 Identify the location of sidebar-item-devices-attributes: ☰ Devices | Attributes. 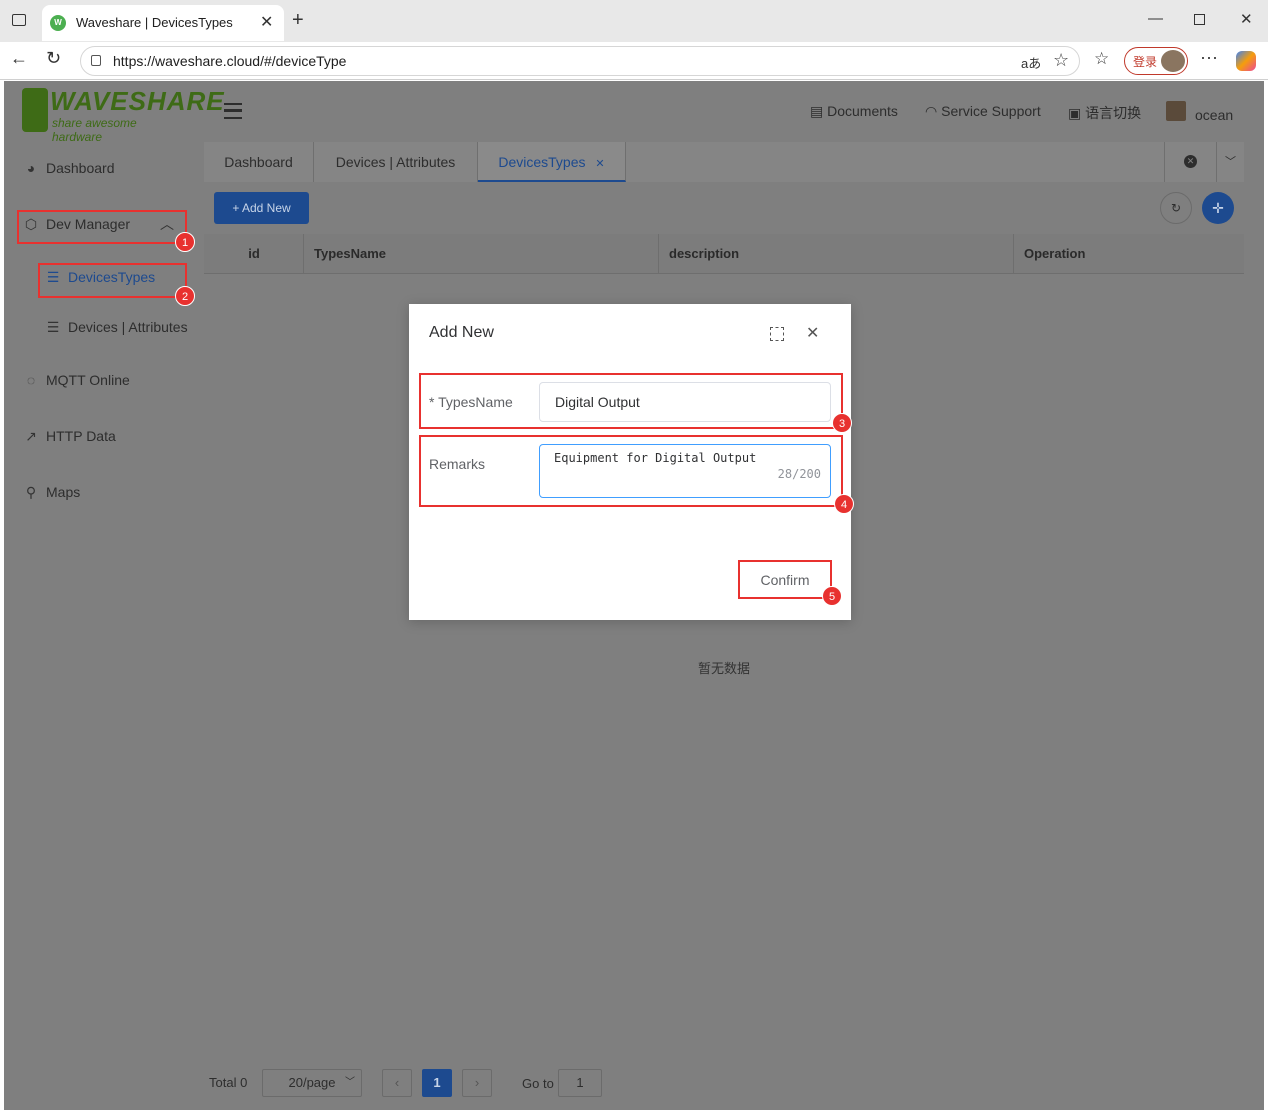
(116, 330).